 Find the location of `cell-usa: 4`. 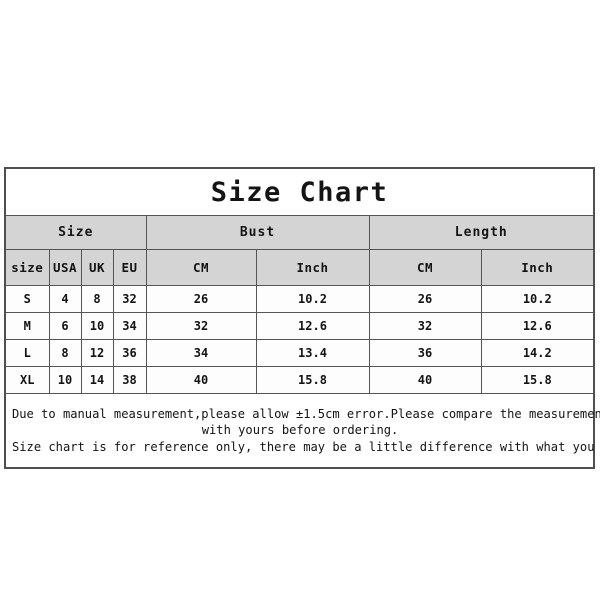

cell-usa: 4 is located at coordinates (65, 299).